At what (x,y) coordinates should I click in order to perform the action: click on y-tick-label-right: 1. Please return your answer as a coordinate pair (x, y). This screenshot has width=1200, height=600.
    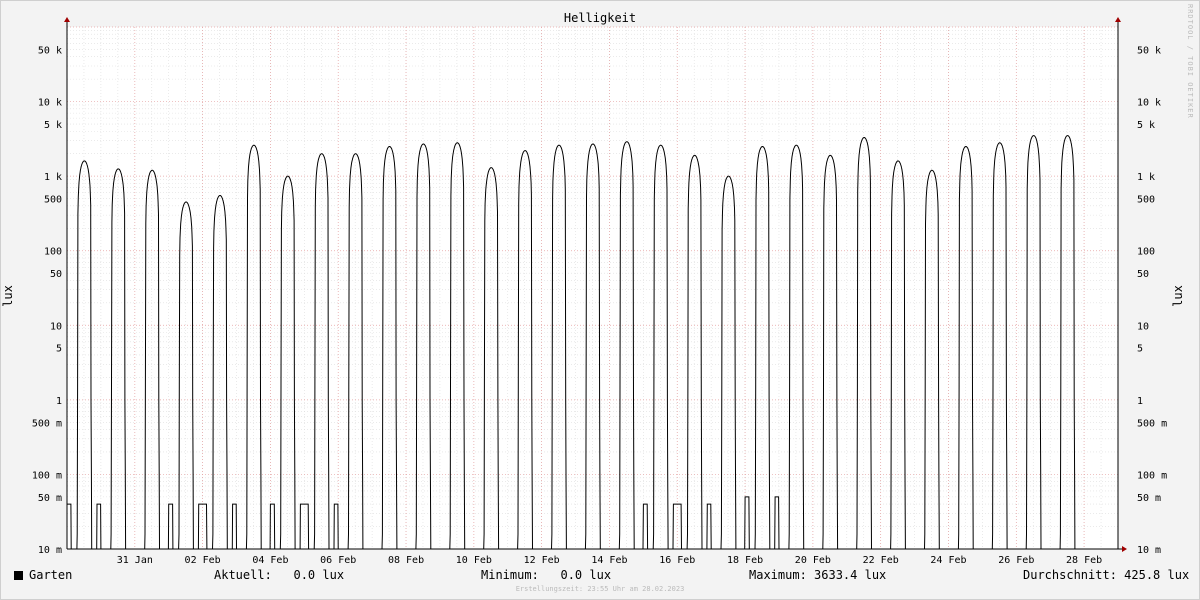
    Looking at the image, I should click on (1140, 401).